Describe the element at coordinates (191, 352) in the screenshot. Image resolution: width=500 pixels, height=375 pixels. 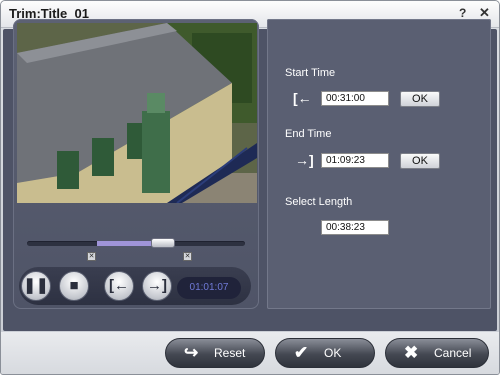
I see `reset-arrow-icon: ↪` at that location.